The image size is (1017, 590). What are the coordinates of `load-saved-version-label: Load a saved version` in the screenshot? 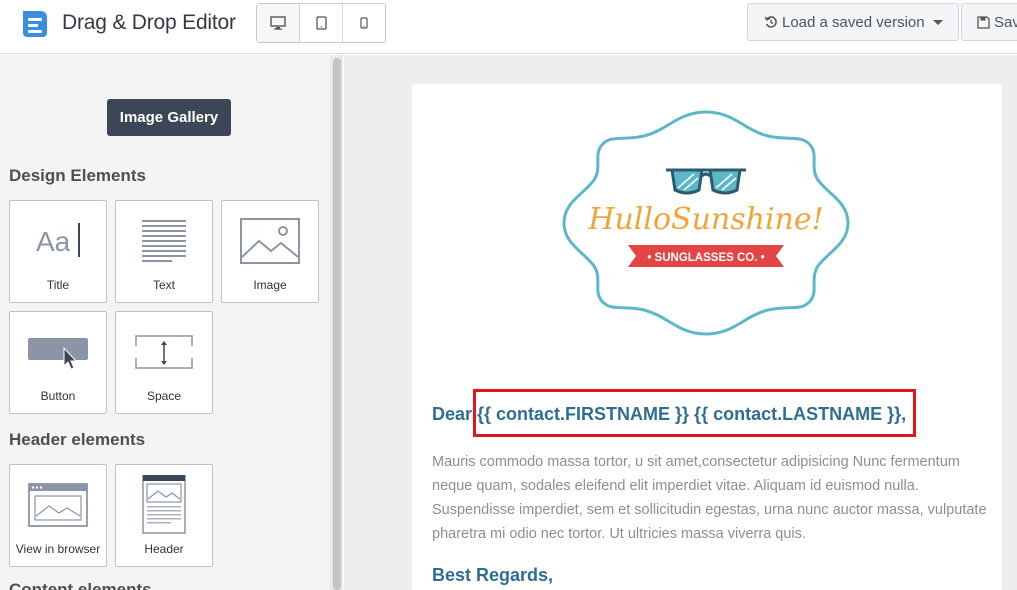 It's located at (853, 22).